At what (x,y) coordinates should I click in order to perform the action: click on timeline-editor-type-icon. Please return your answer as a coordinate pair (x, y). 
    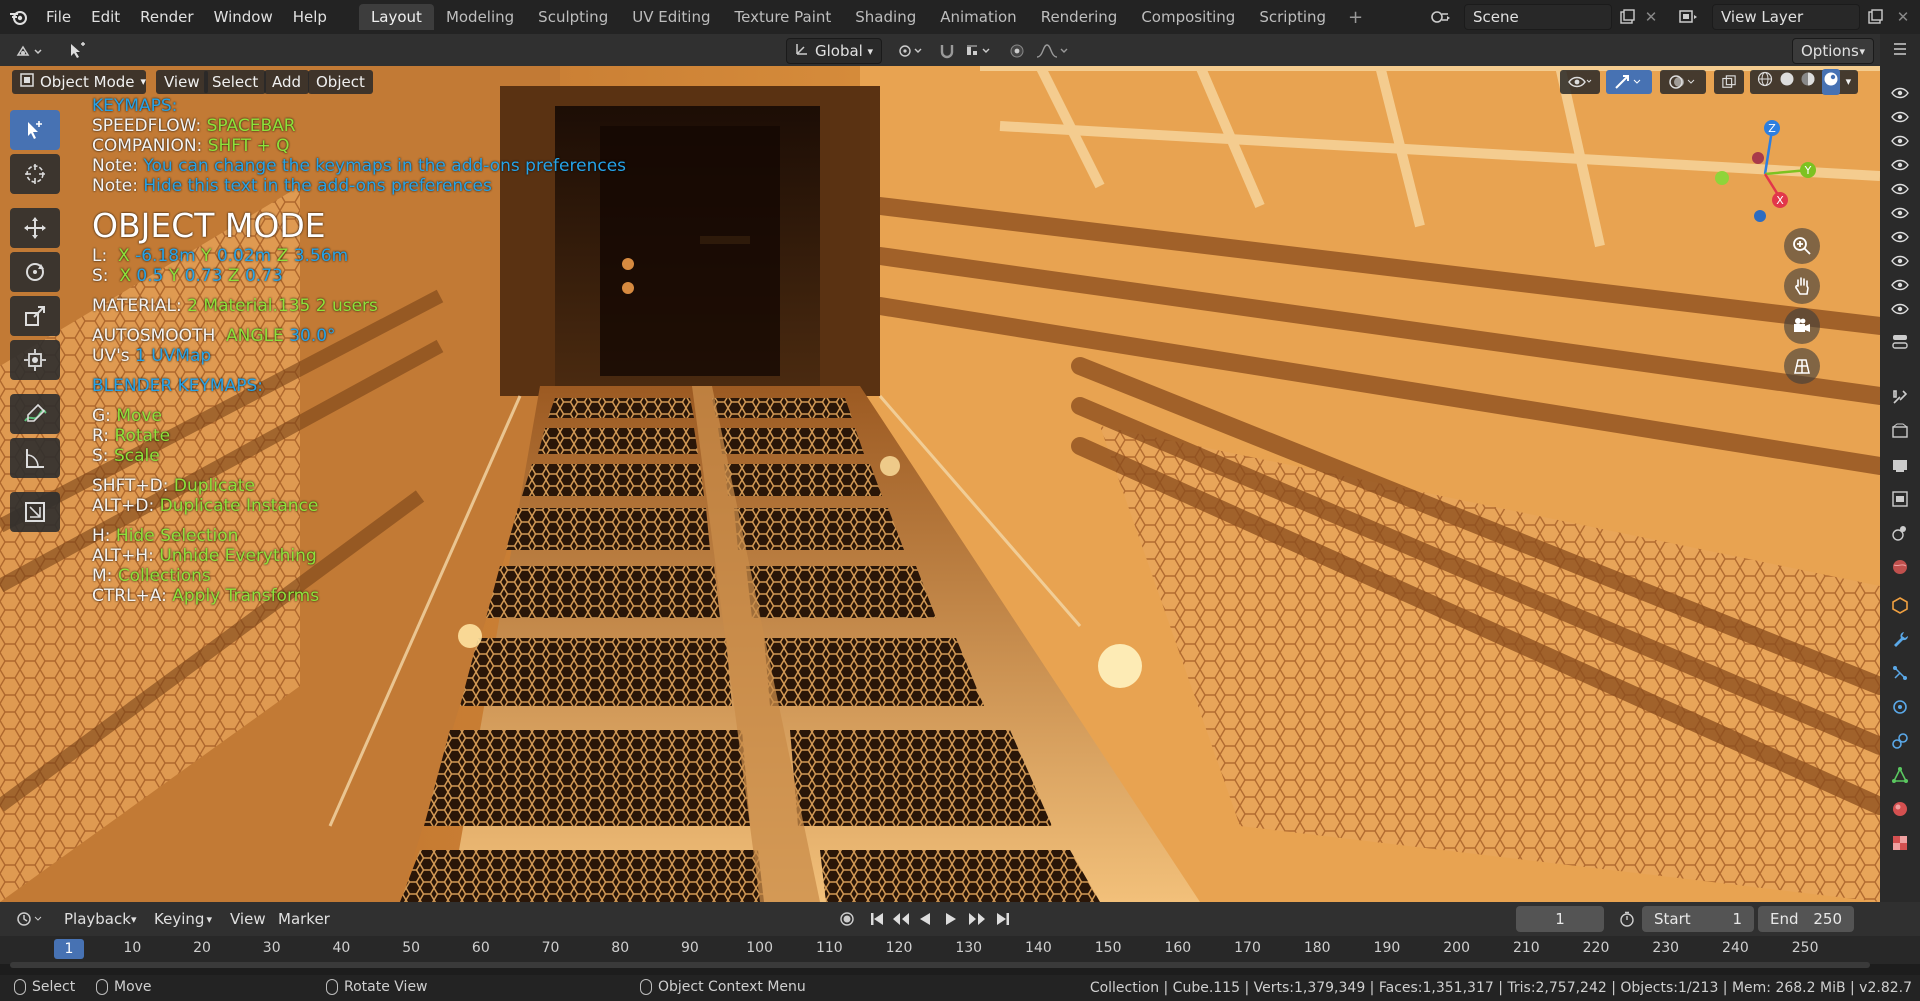
    Looking at the image, I should click on (31, 919).